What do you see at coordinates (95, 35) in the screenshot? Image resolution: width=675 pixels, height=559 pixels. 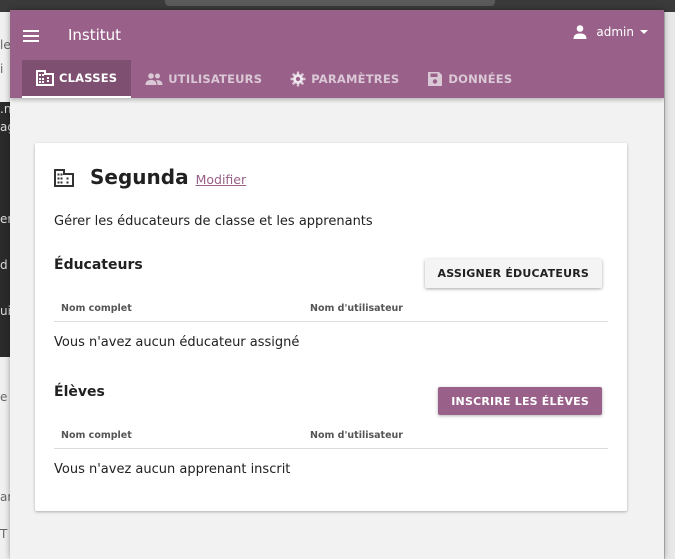 I see `app-title: Institut` at bounding box center [95, 35].